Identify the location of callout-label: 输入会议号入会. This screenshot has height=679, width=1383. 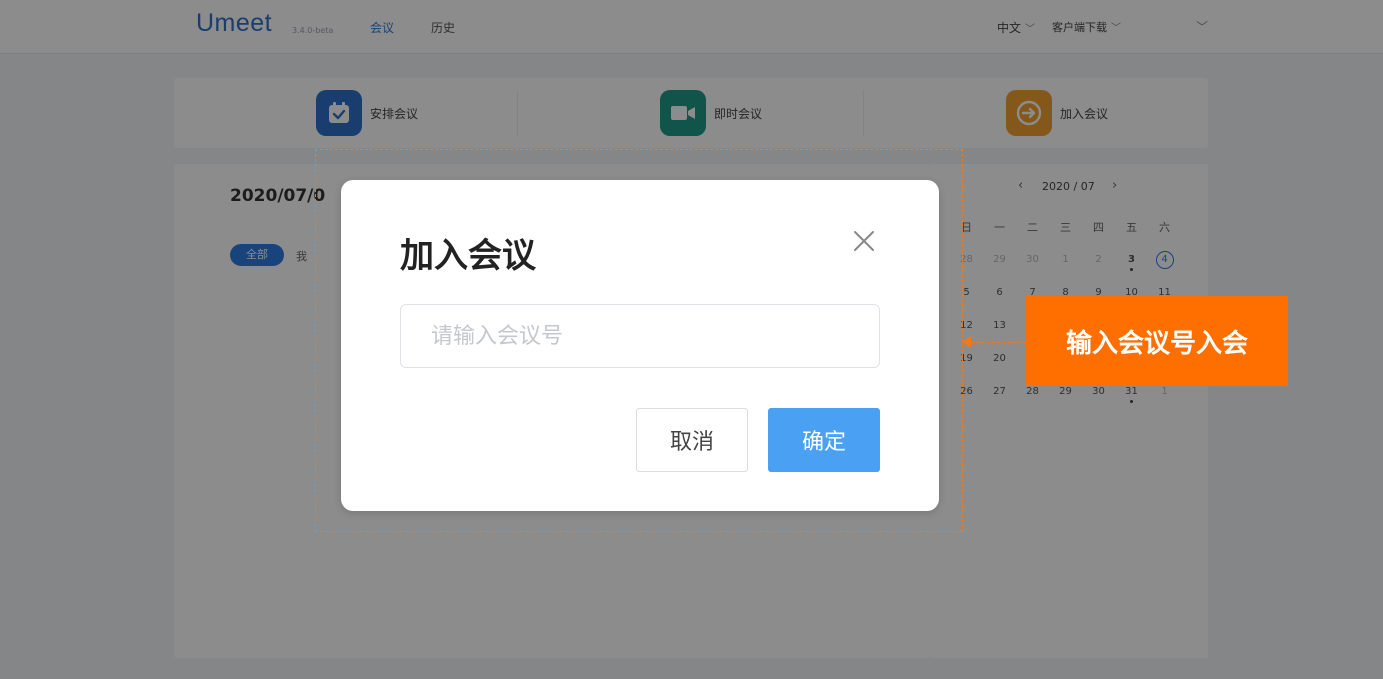
(1157, 341).